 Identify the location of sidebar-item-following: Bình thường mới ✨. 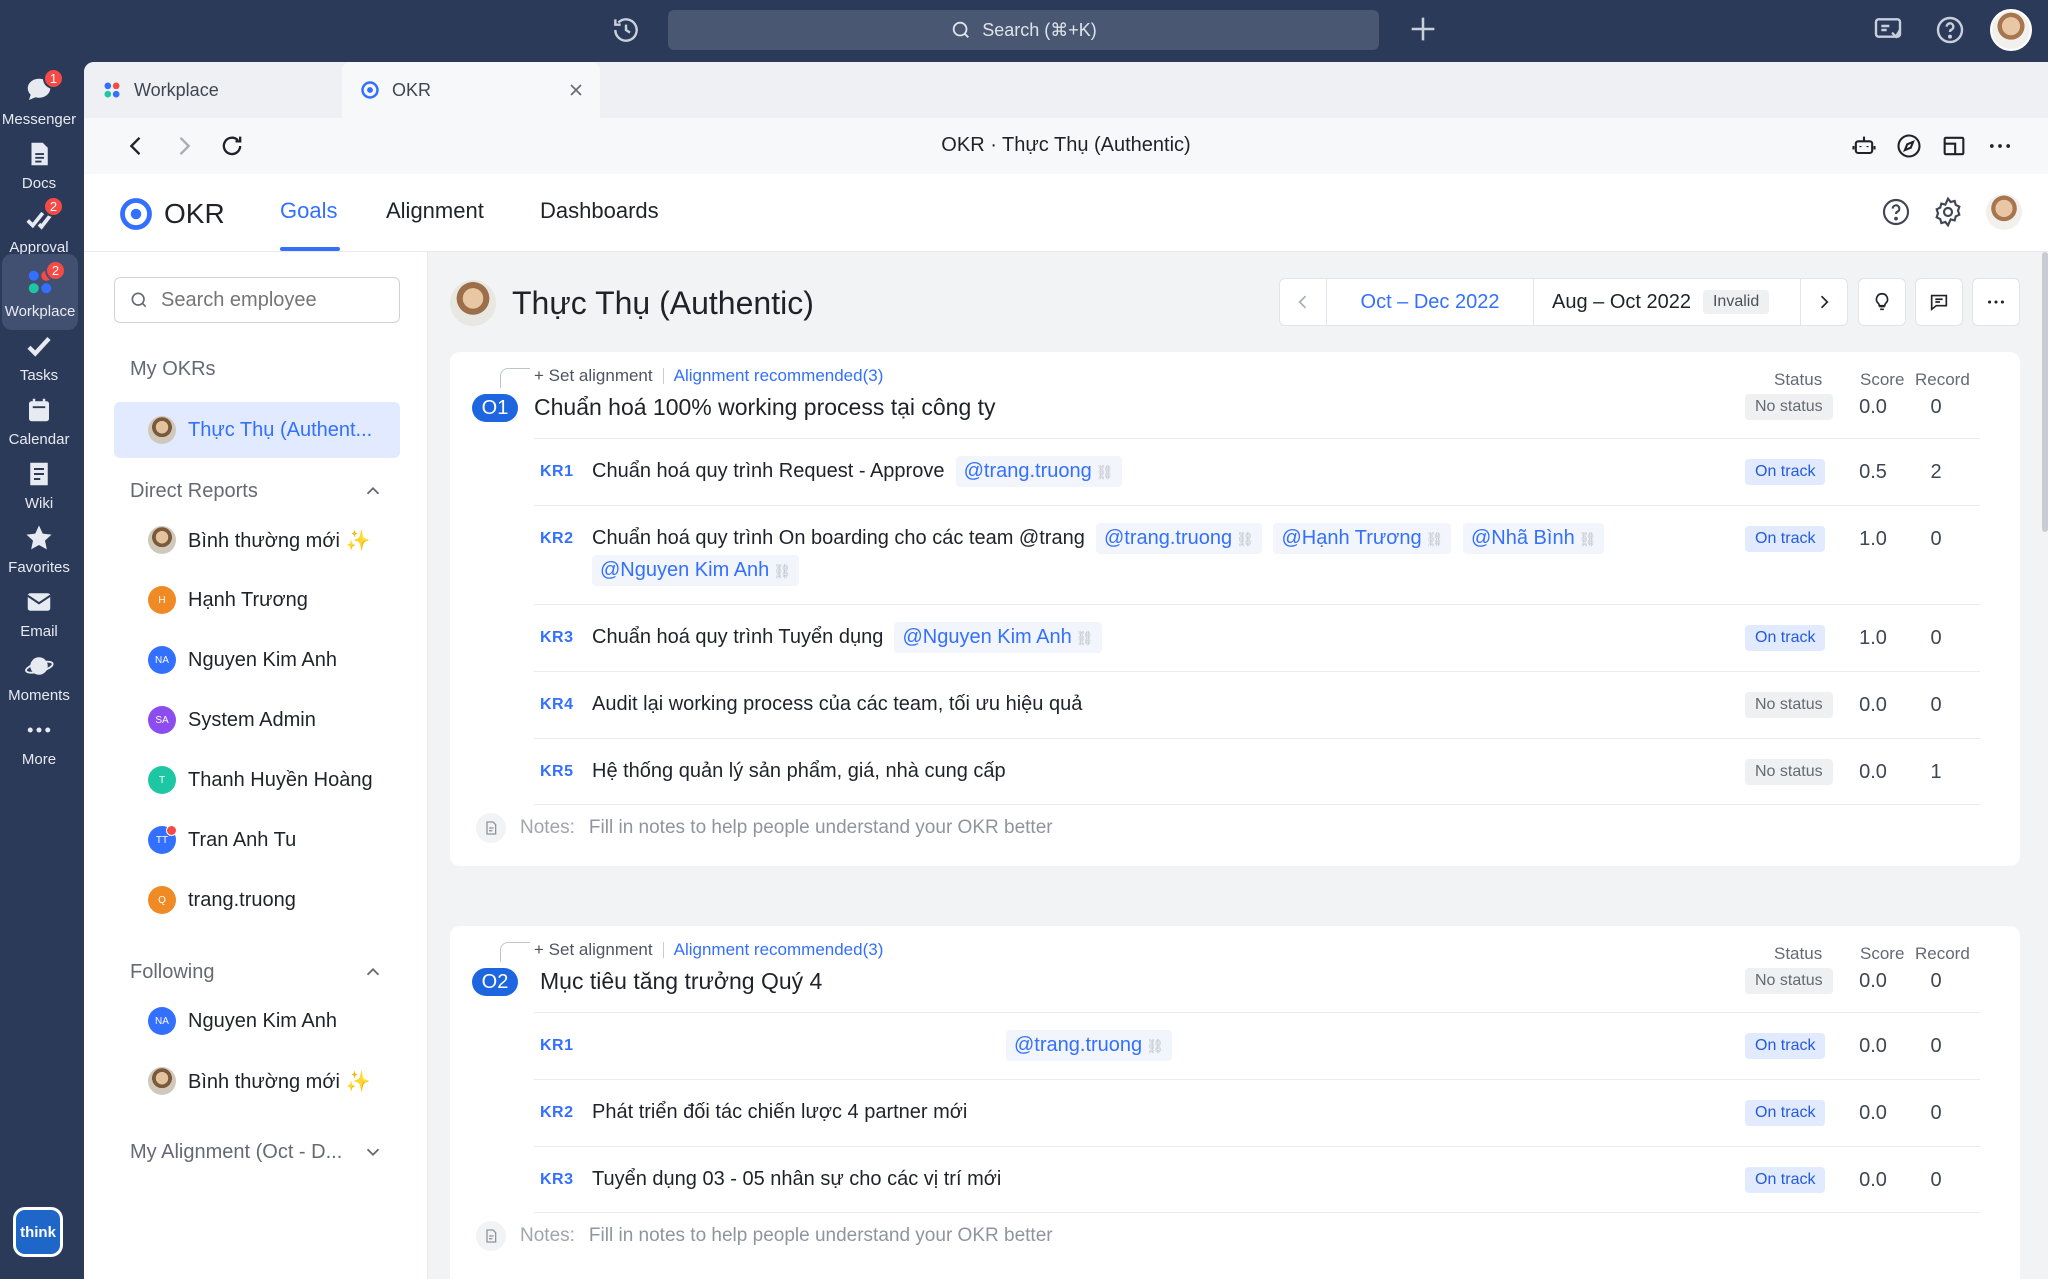
(257, 1081).